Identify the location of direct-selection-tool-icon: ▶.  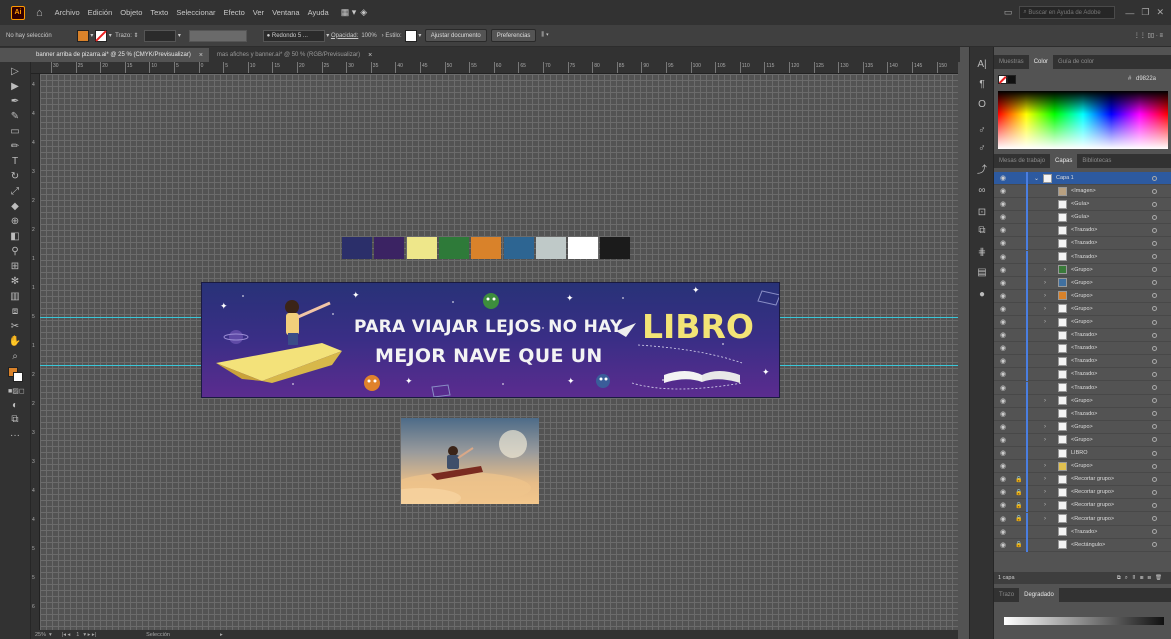
(15, 87).